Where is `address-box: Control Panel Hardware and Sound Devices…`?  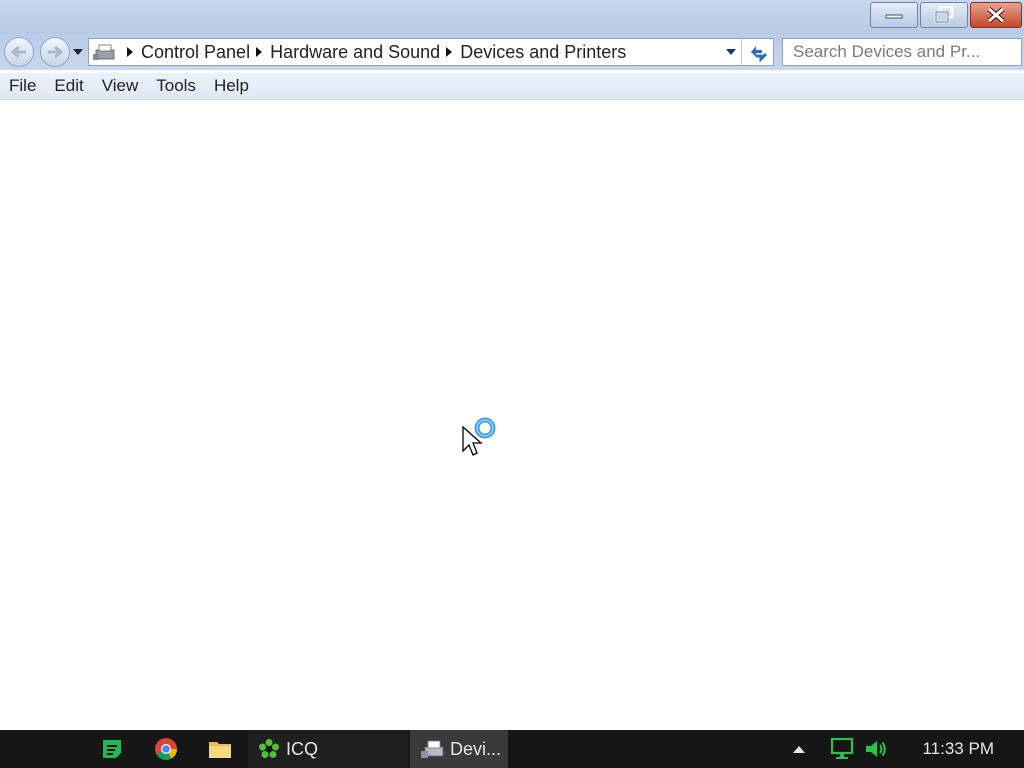
address-box: Control Panel Hardware and Sound Devices… is located at coordinates (431, 52).